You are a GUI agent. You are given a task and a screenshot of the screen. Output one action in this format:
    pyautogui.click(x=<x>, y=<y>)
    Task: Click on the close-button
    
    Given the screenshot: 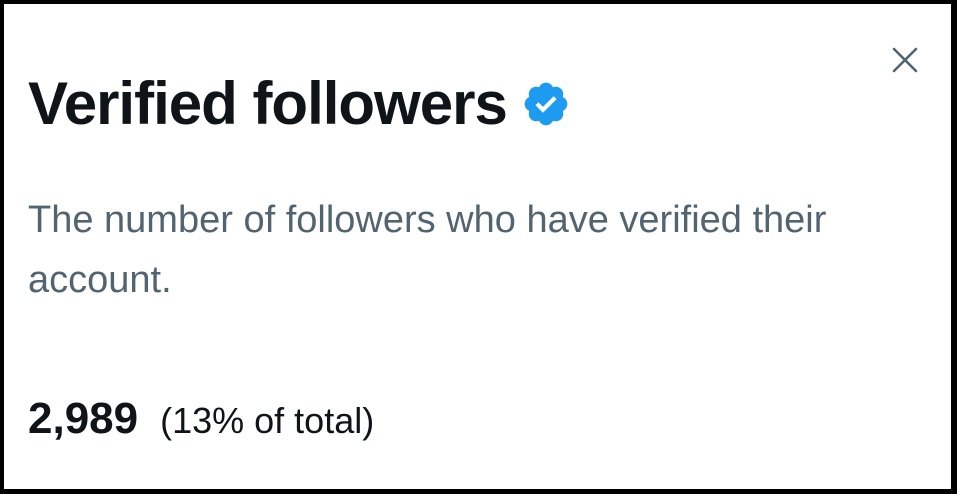 What is the action you would take?
    pyautogui.click(x=905, y=60)
    